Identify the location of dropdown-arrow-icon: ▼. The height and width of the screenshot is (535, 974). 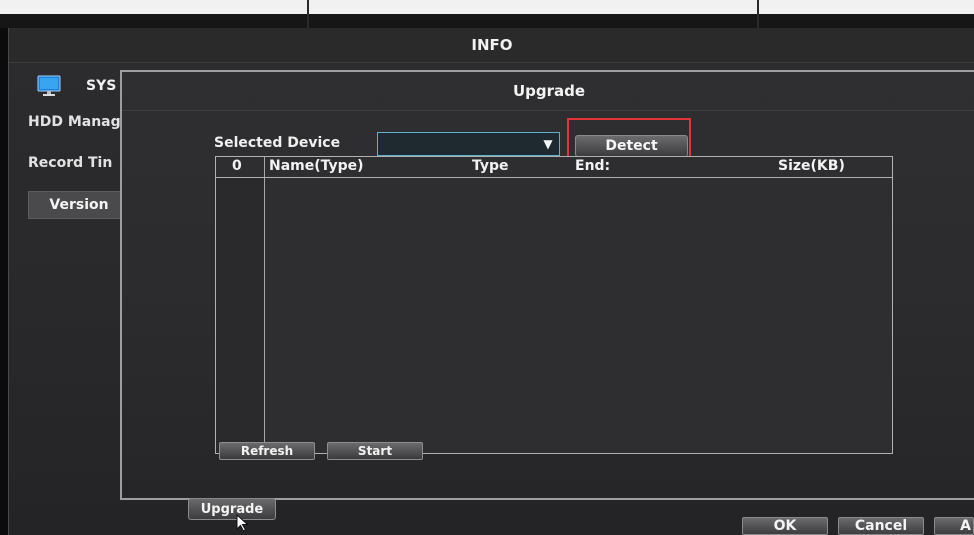
(548, 144).